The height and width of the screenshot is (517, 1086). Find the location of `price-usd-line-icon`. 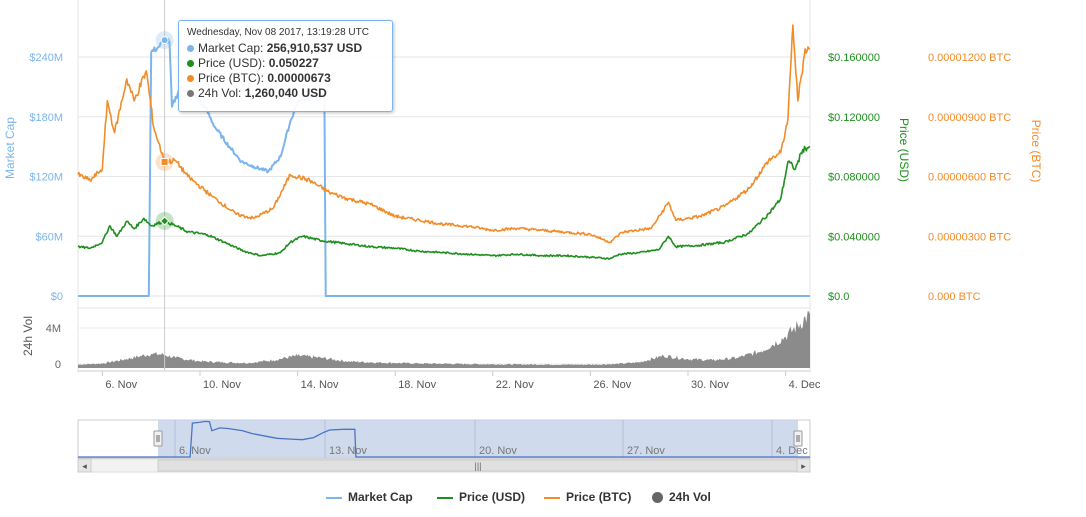

price-usd-line-icon is located at coordinates (445, 497).